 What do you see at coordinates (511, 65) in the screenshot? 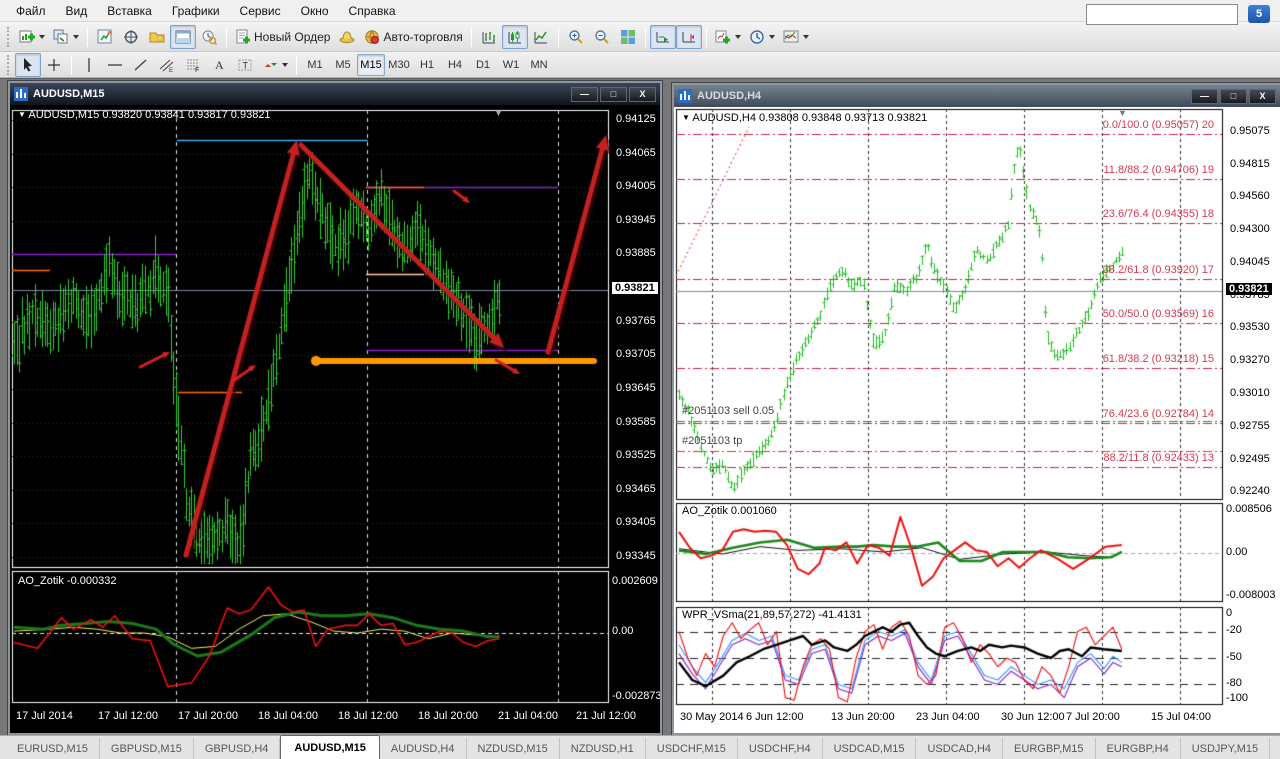
I see `timeframe-button-w1: W1` at bounding box center [511, 65].